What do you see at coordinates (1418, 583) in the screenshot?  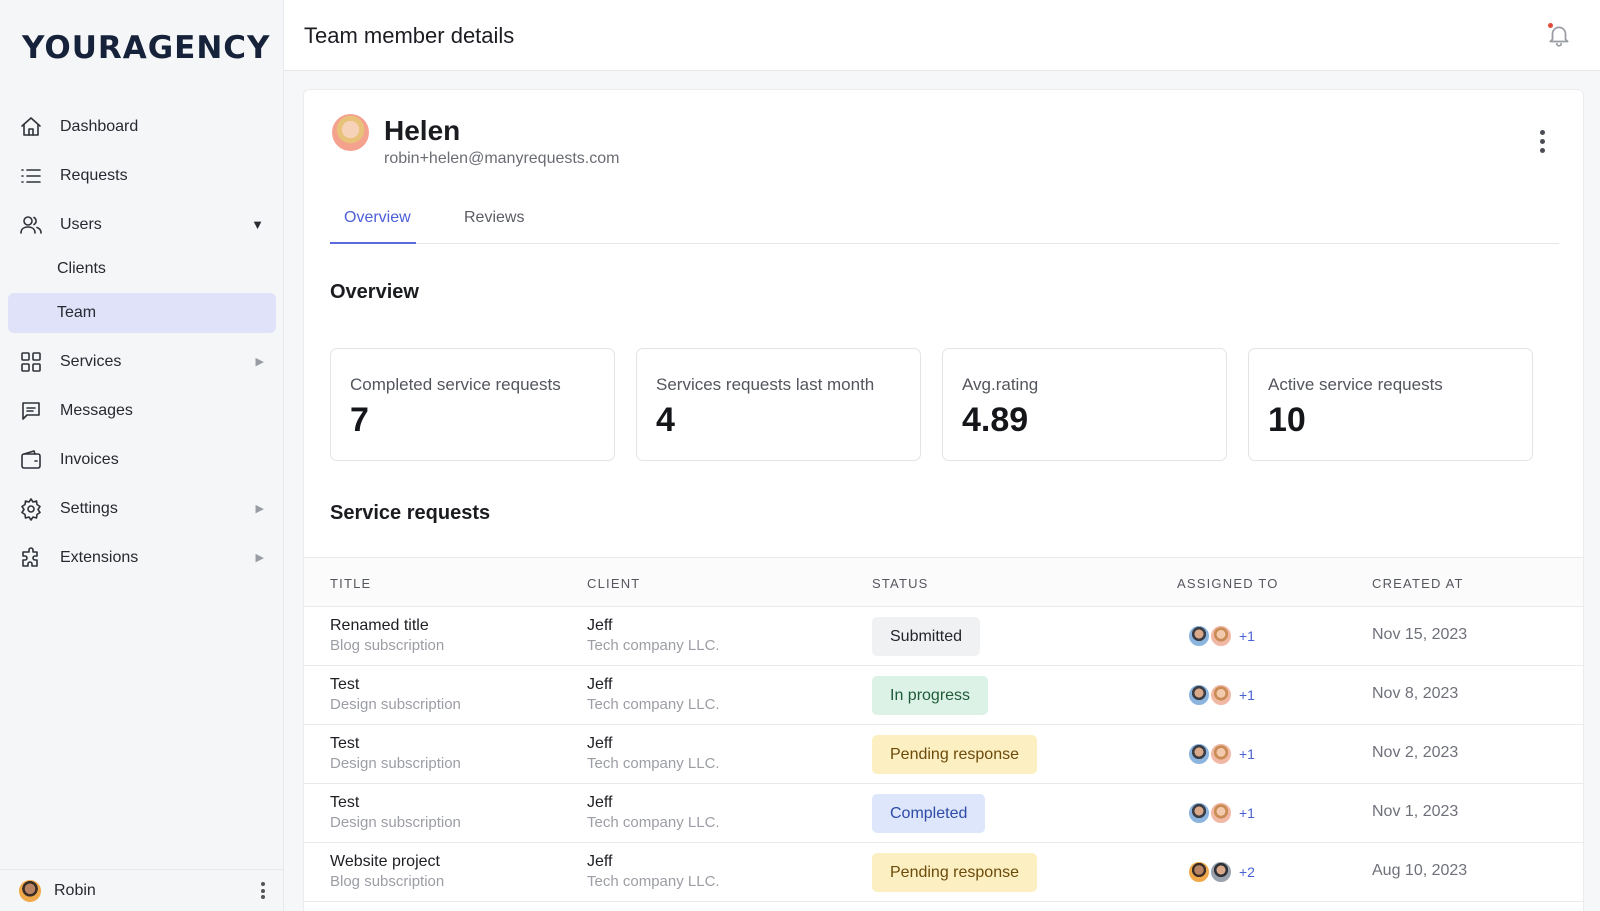 I see `column-header-created: CREATED AT` at bounding box center [1418, 583].